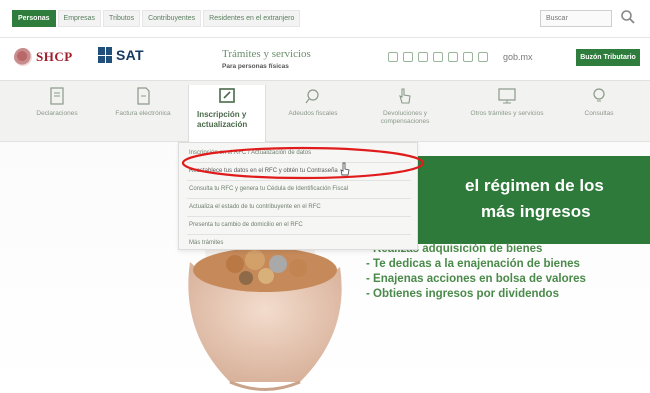  Describe the element at coordinates (79, 18) in the screenshot. I see `tab-empresas: Empresas` at that location.